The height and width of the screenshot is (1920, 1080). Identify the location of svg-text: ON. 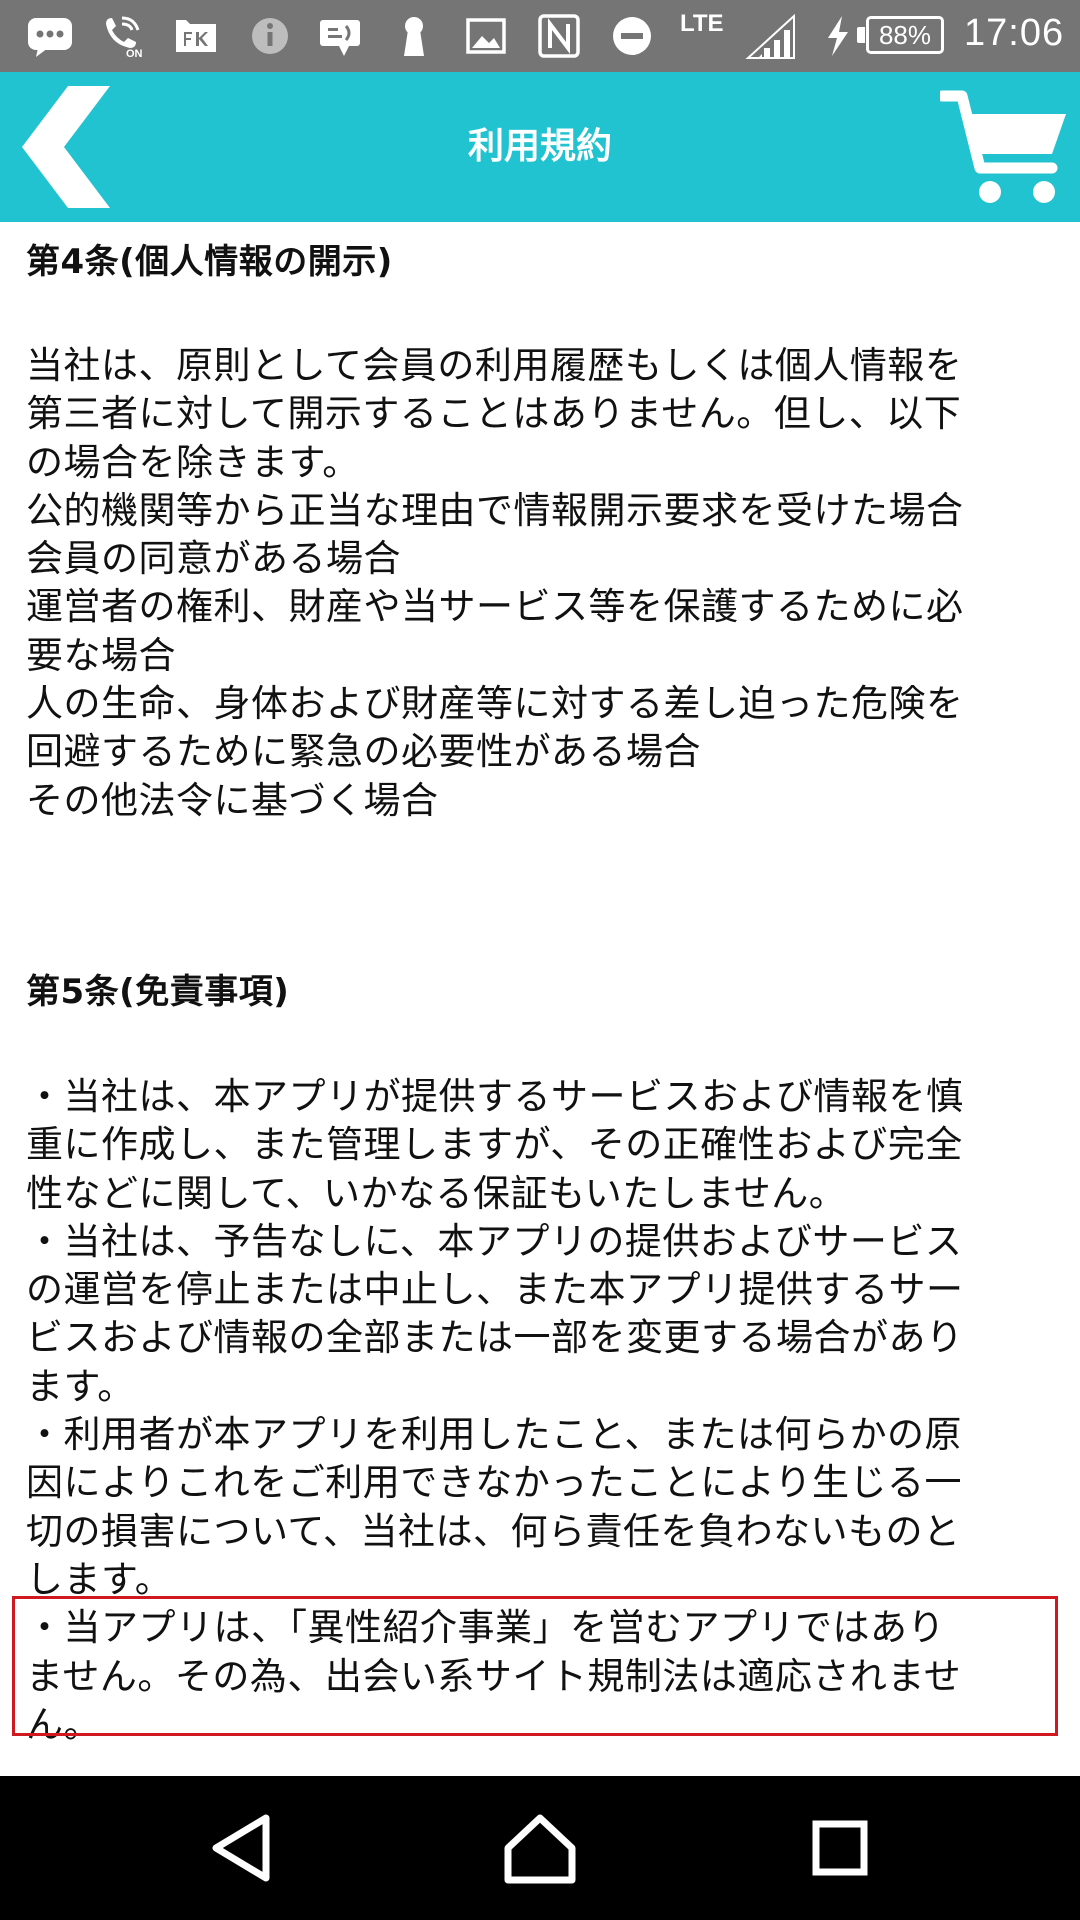
(134, 53).